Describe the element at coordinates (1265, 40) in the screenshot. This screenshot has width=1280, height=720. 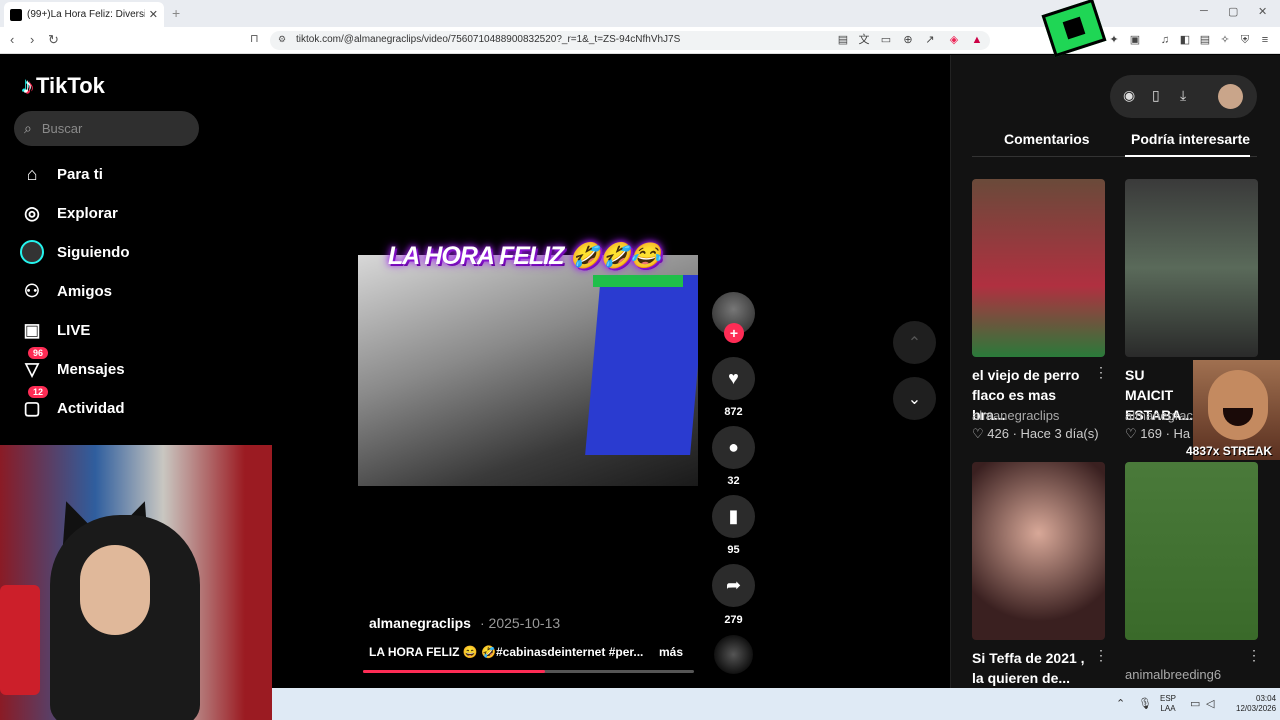
I see `menu-icon: ≡` at that location.